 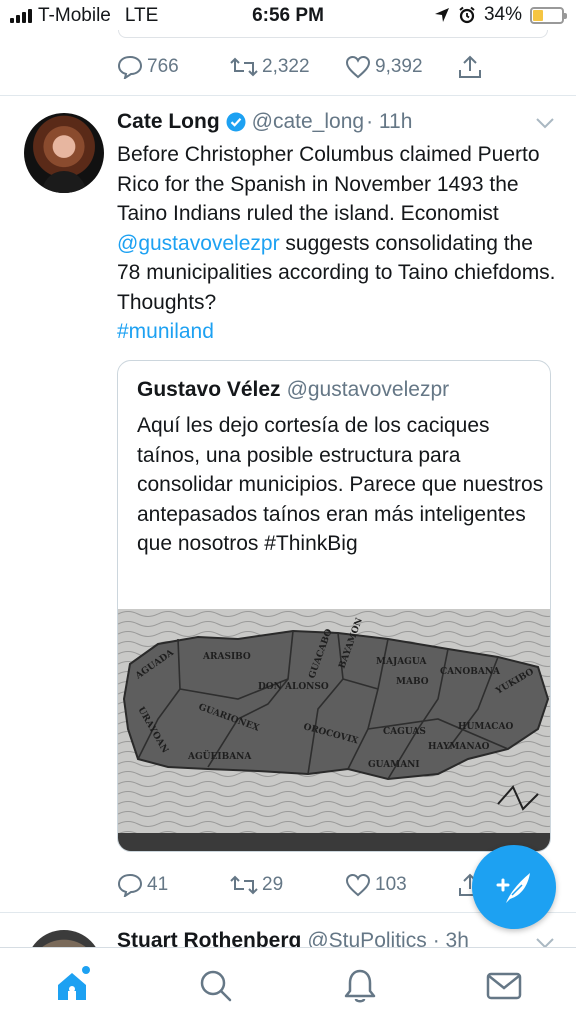 I want to click on notifications-bell-icon, so click(x=360, y=986).